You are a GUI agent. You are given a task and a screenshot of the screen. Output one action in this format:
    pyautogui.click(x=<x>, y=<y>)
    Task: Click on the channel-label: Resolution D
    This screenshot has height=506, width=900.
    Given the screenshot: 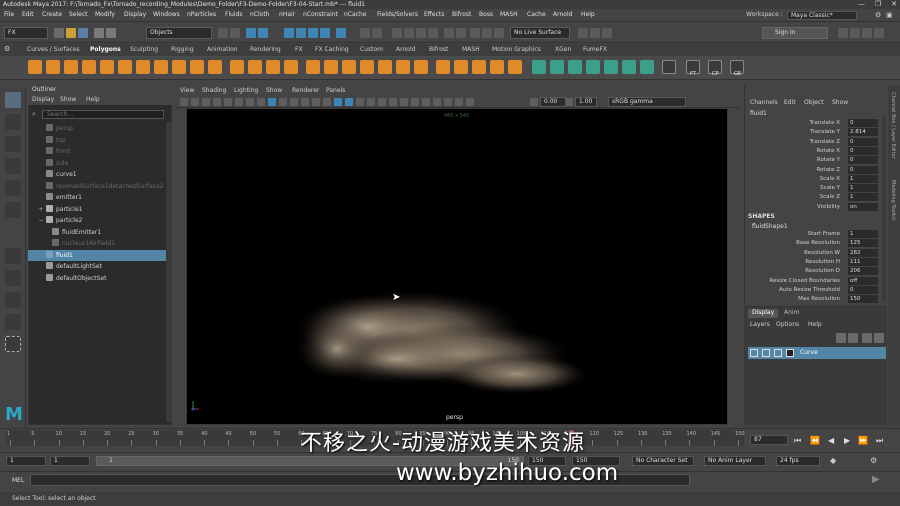 What is the action you would take?
    pyautogui.click(x=822, y=271)
    